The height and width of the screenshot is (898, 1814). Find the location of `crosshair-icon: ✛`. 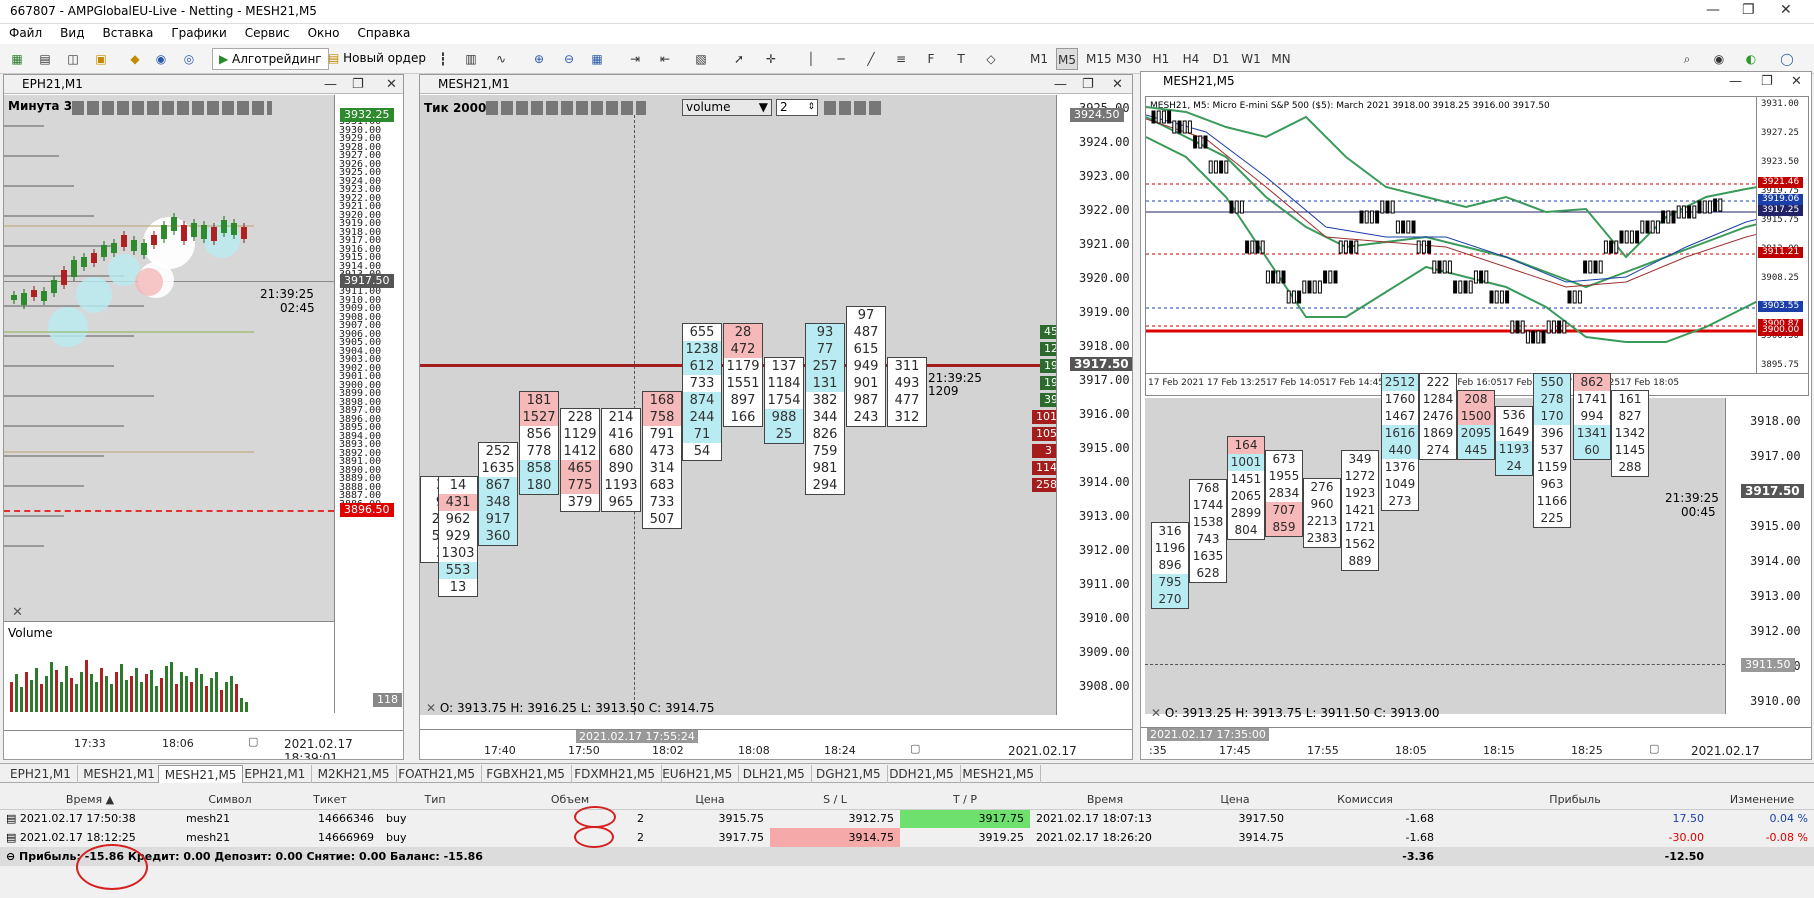

crosshair-icon: ✛ is located at coordinates (771, 59).